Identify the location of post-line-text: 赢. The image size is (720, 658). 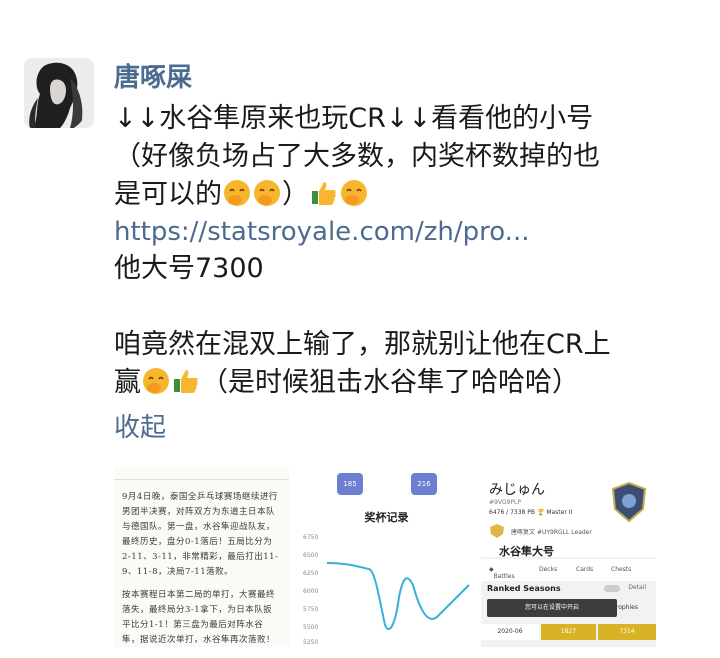
(127, 382).